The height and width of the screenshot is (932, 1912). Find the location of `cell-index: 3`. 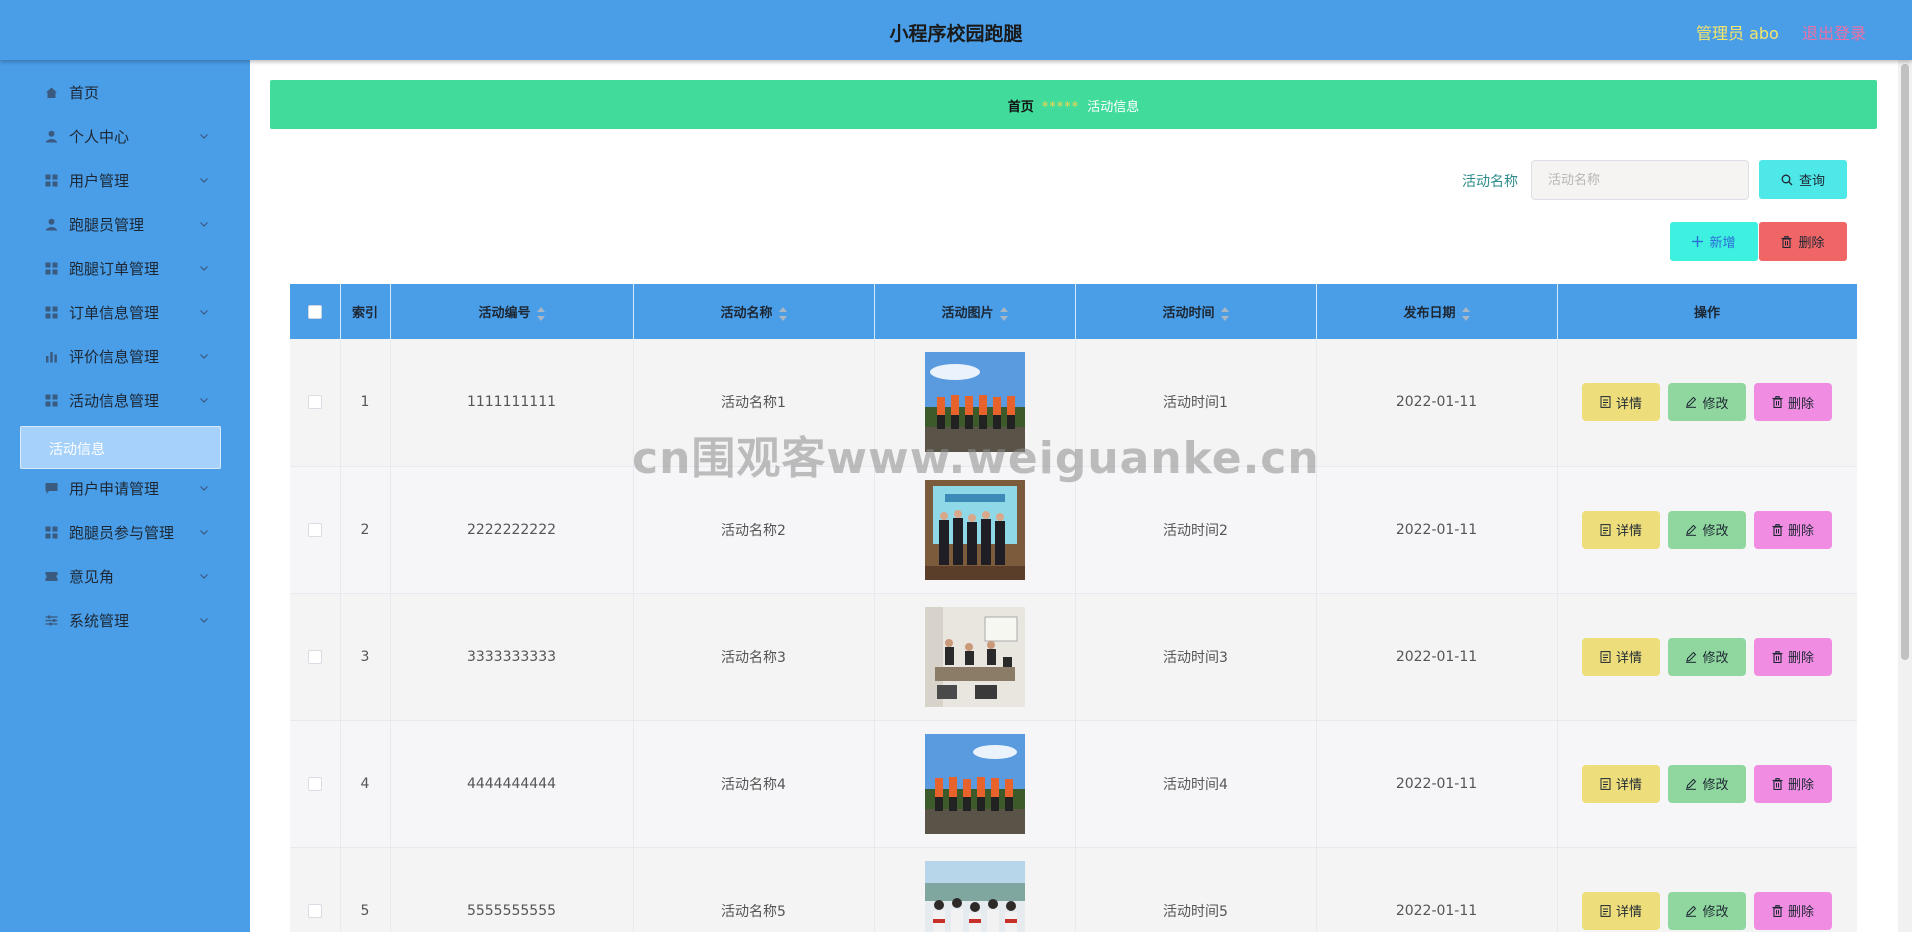

cell-index: 3 is located at coordinates (365, 657).